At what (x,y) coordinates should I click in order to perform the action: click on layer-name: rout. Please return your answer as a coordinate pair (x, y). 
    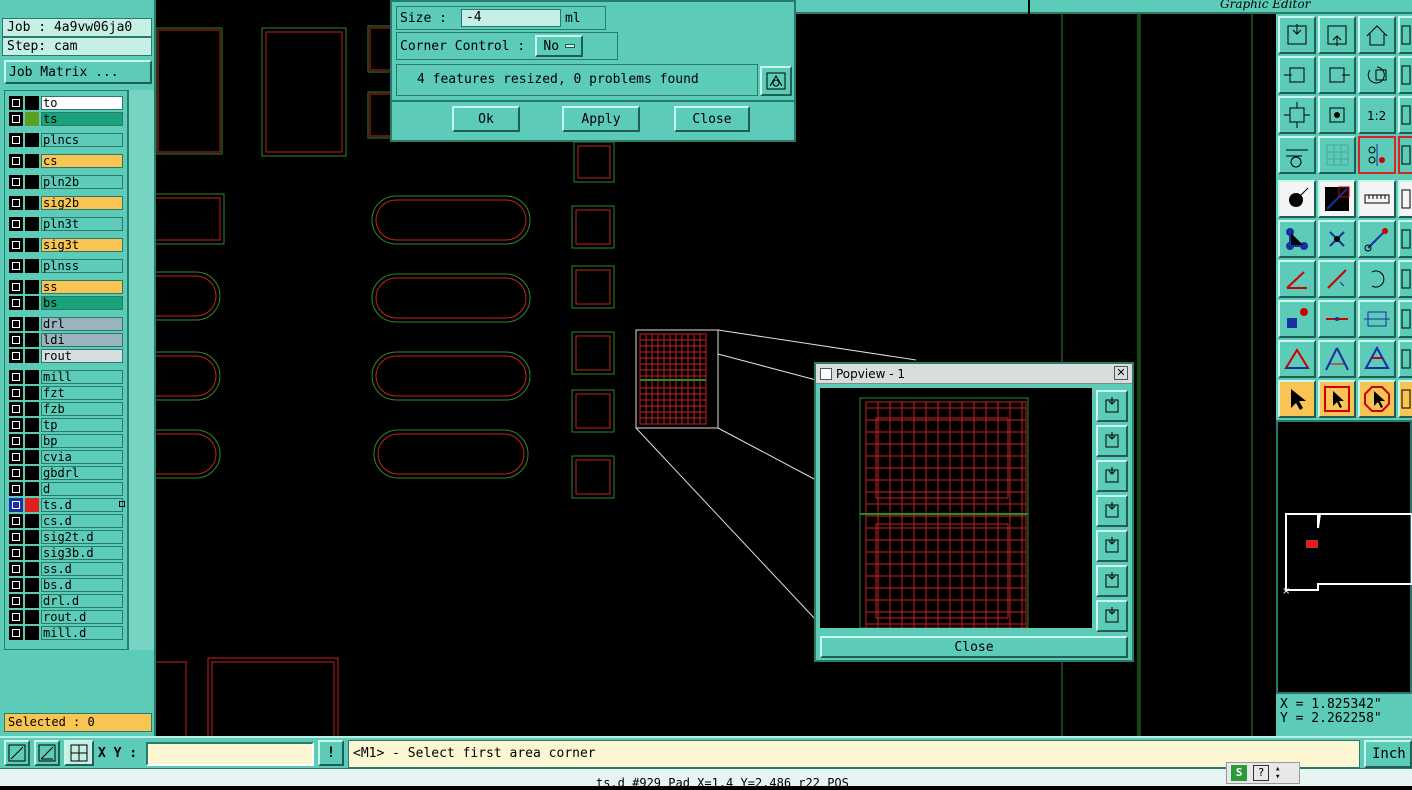
    Looking at the image, I should click on (82, 356).